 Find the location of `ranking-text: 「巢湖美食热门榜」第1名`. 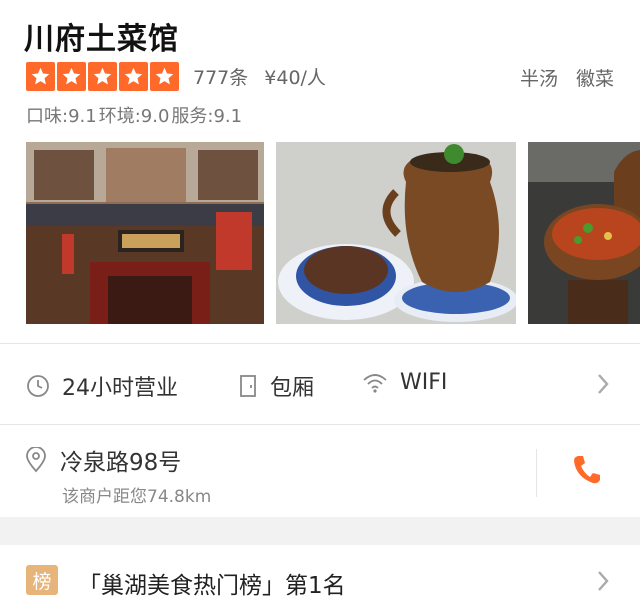

ranking-text: 「巢湖美食热门榜」第1名 is located at coordinates (212, 586).